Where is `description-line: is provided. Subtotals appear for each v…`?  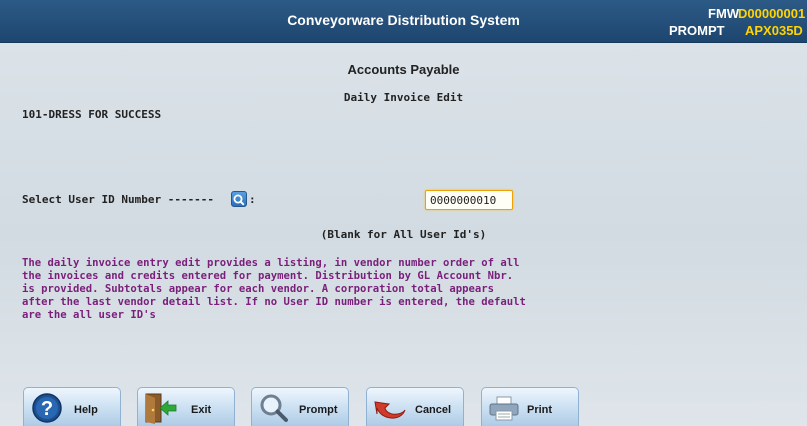
description-line: is provided. Subtotals appear for each v… is located at coordinates (258, 289).